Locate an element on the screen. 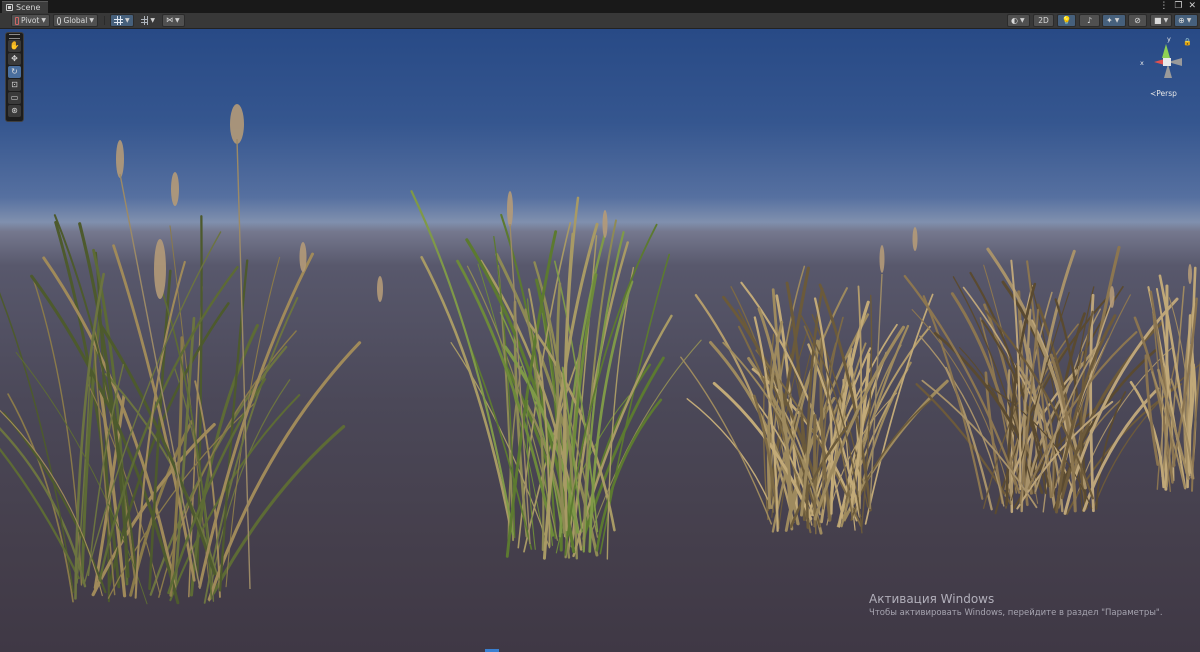  gizmos-dropdown: ⊕ ▼ is located at coordinates (1186, 20).